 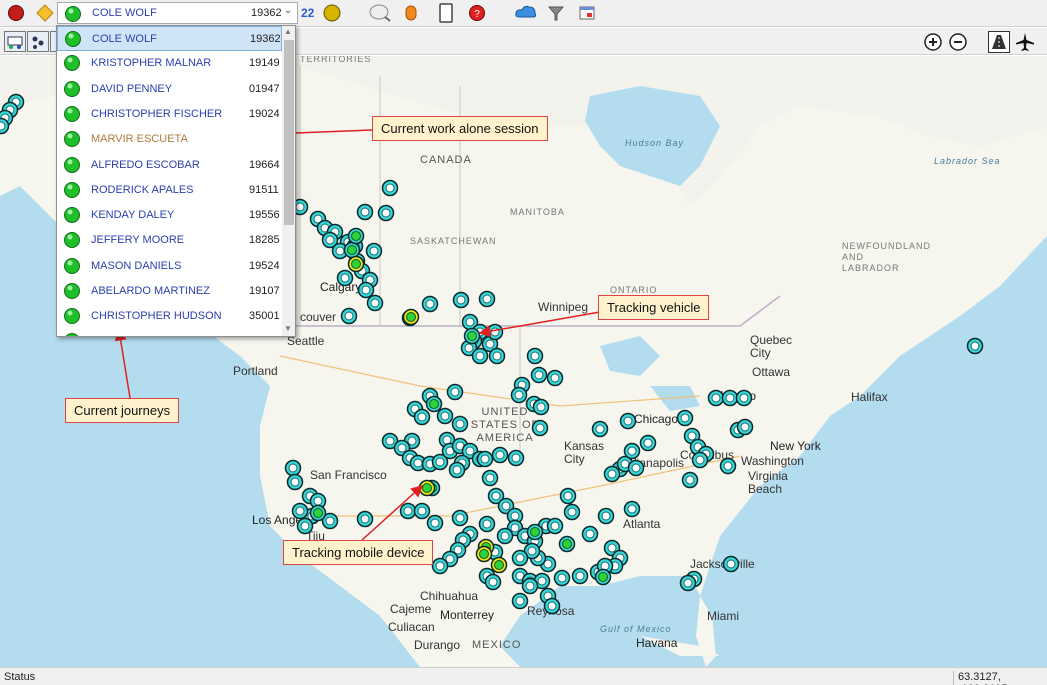 I want to click on list-item: JEFFERY MOORE 18285, so click(x=169, y=240).